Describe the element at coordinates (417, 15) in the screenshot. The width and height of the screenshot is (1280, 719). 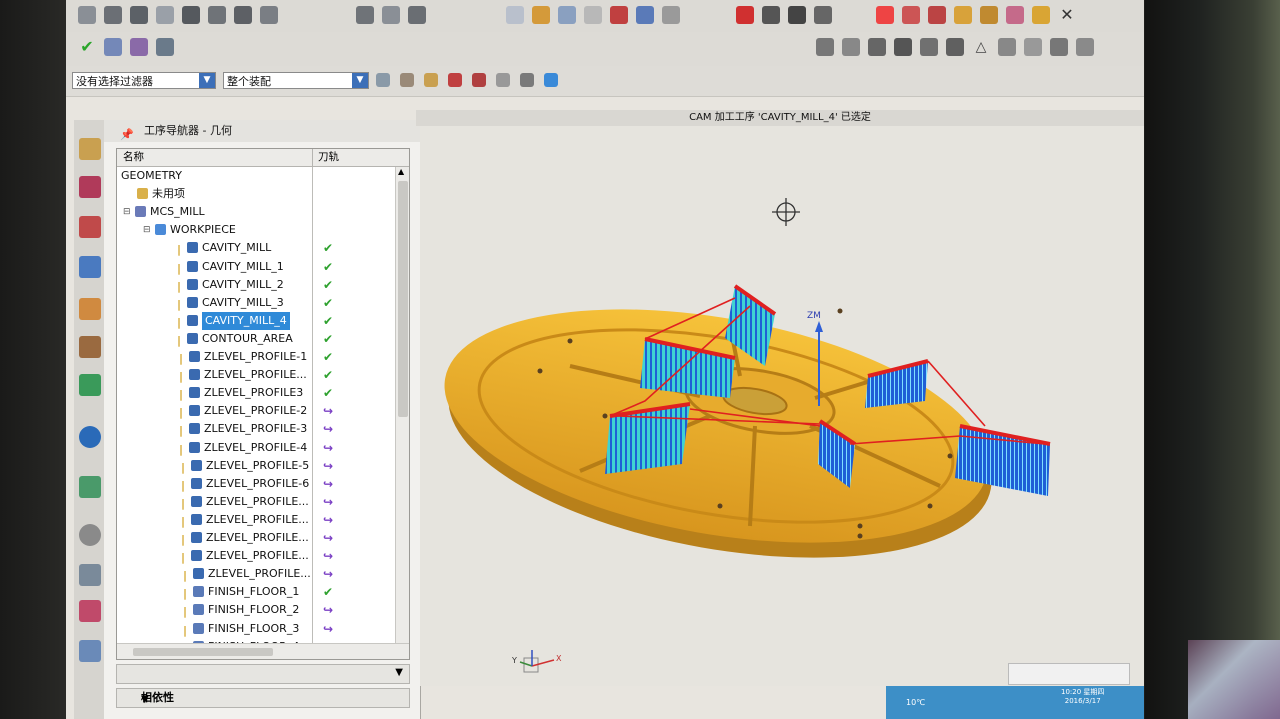
I see `program-icon` at that location.